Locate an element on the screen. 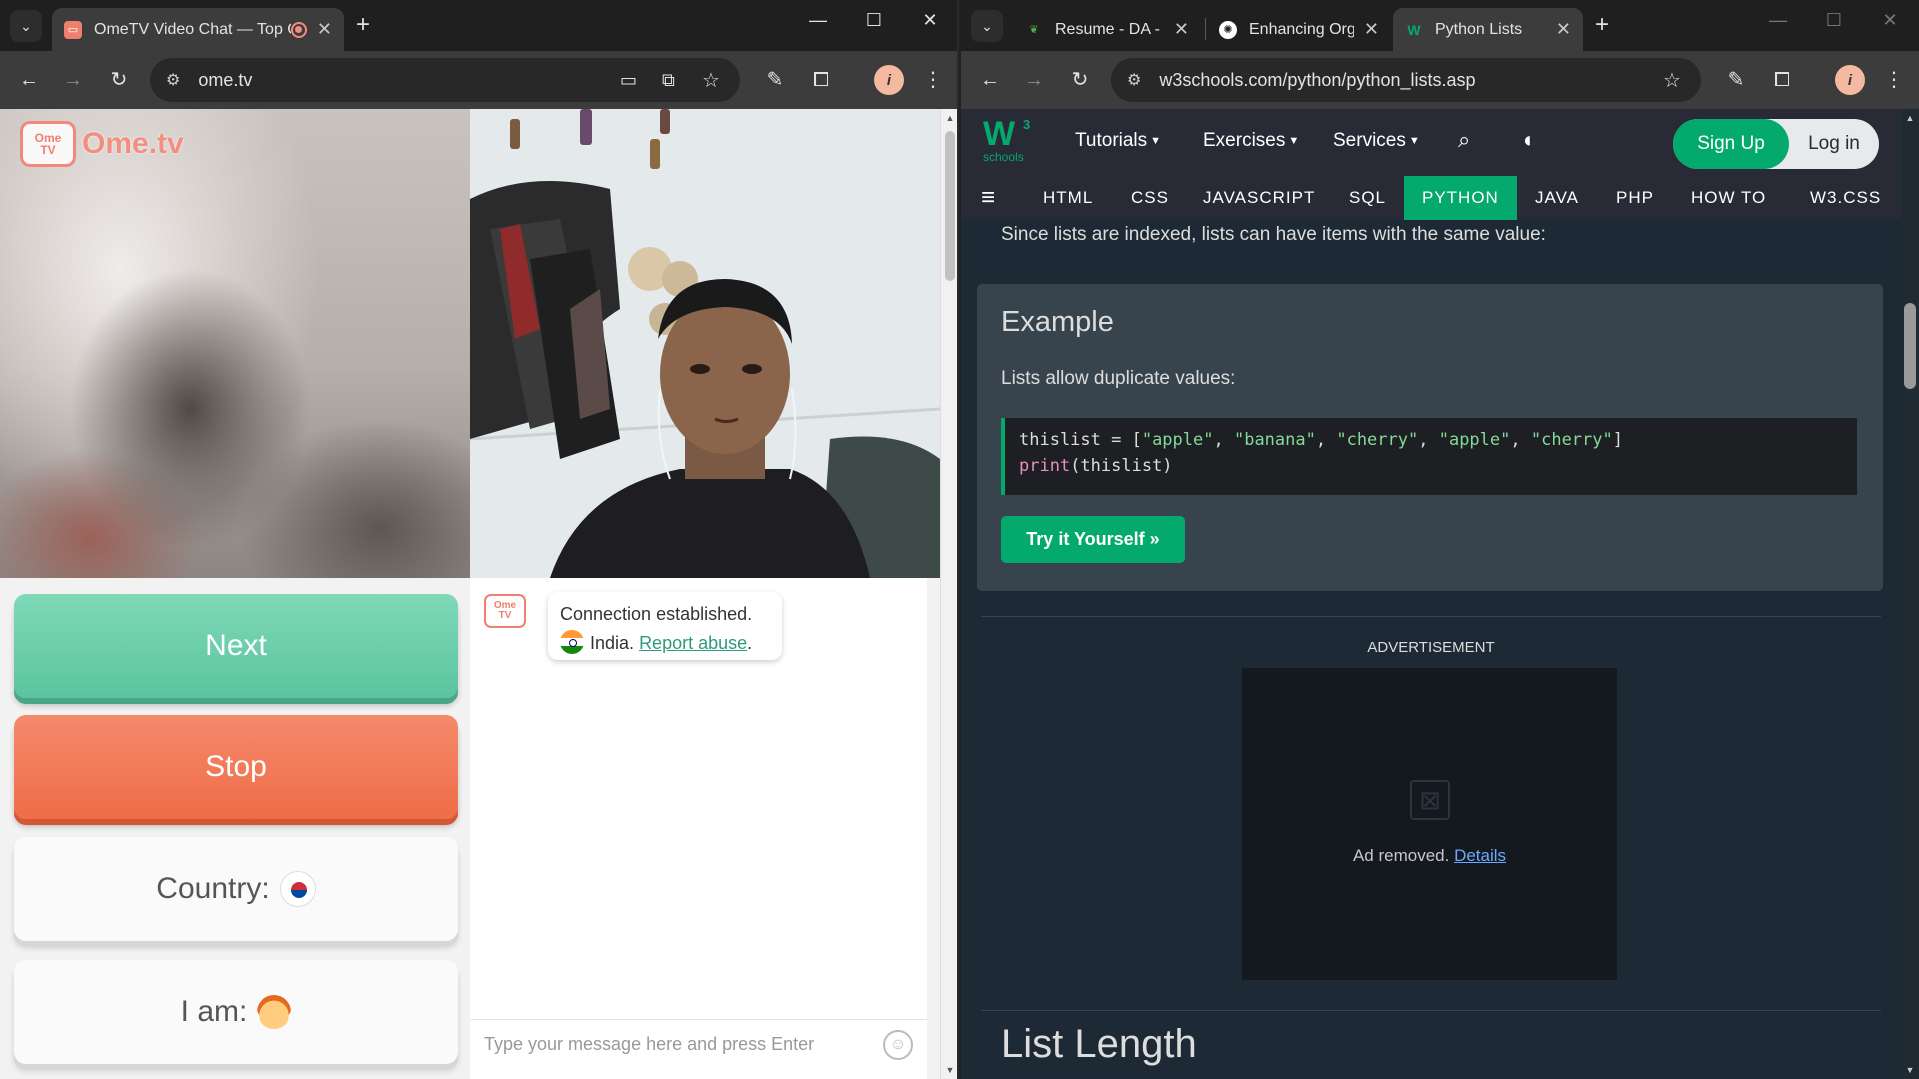 This screenshot has height=1079, width=1919. next-button: Next is located at coordinates (236, 646).